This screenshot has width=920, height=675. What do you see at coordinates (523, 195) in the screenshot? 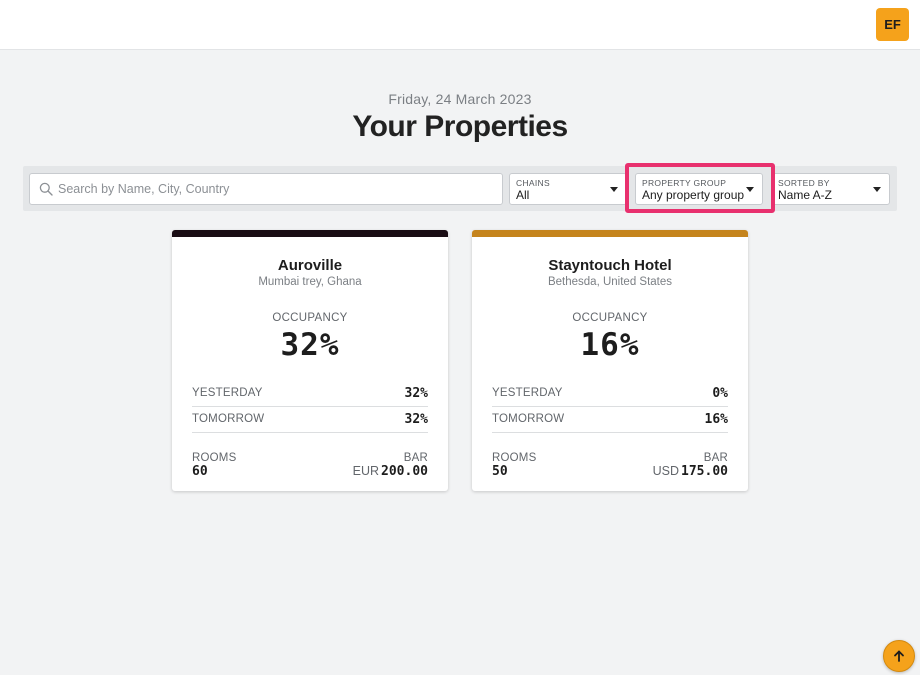
I see `chains-value: All` at bounding box center [523, 195].